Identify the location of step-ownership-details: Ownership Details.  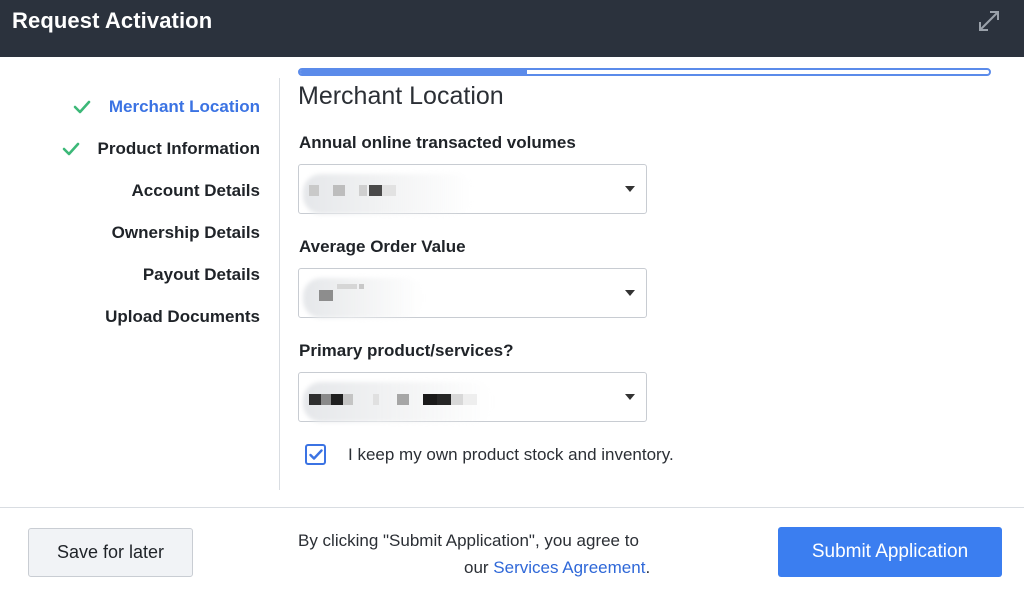
(186, 233).